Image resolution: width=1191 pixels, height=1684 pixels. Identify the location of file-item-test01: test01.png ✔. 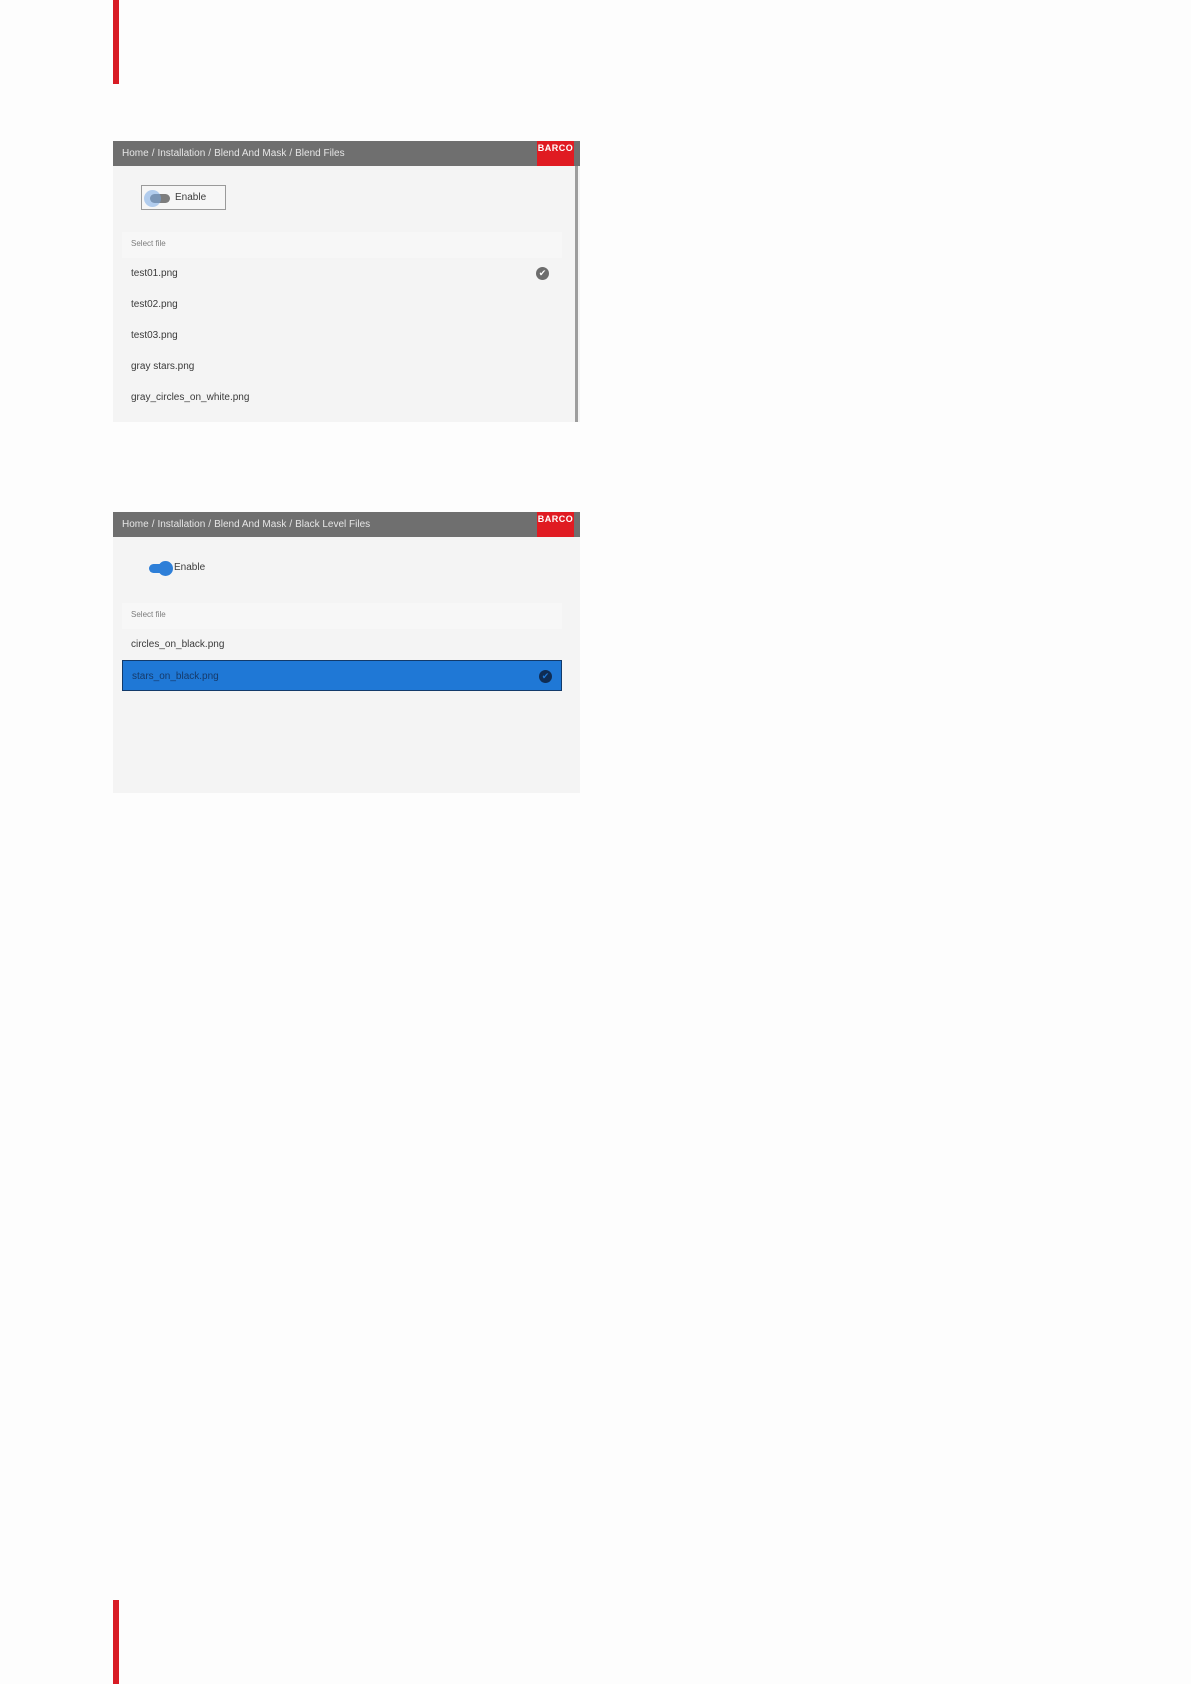
(342, 273).